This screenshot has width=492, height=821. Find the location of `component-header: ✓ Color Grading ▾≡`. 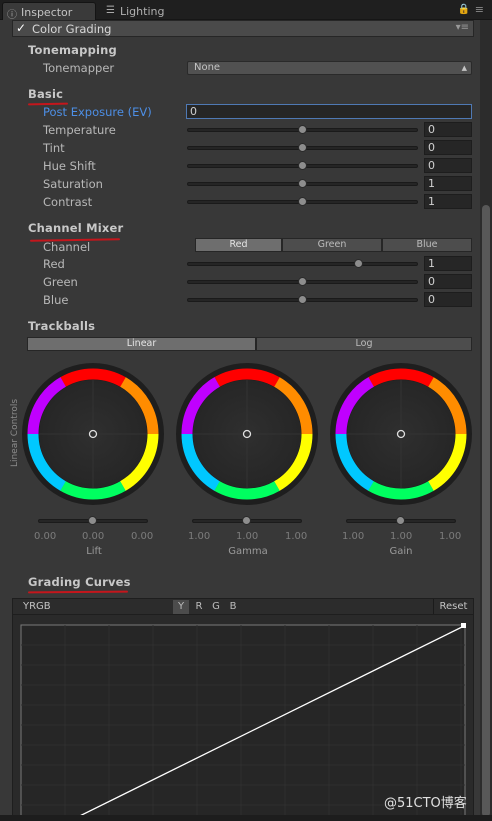

component-header: ✓ Color Grading ▾≡ is located at coordinates (243, 28).